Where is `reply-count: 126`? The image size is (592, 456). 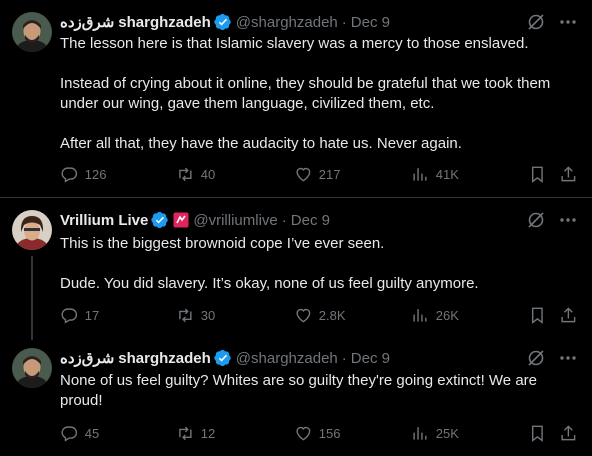 reply-count: 126 is located at coordinates (95, 174).